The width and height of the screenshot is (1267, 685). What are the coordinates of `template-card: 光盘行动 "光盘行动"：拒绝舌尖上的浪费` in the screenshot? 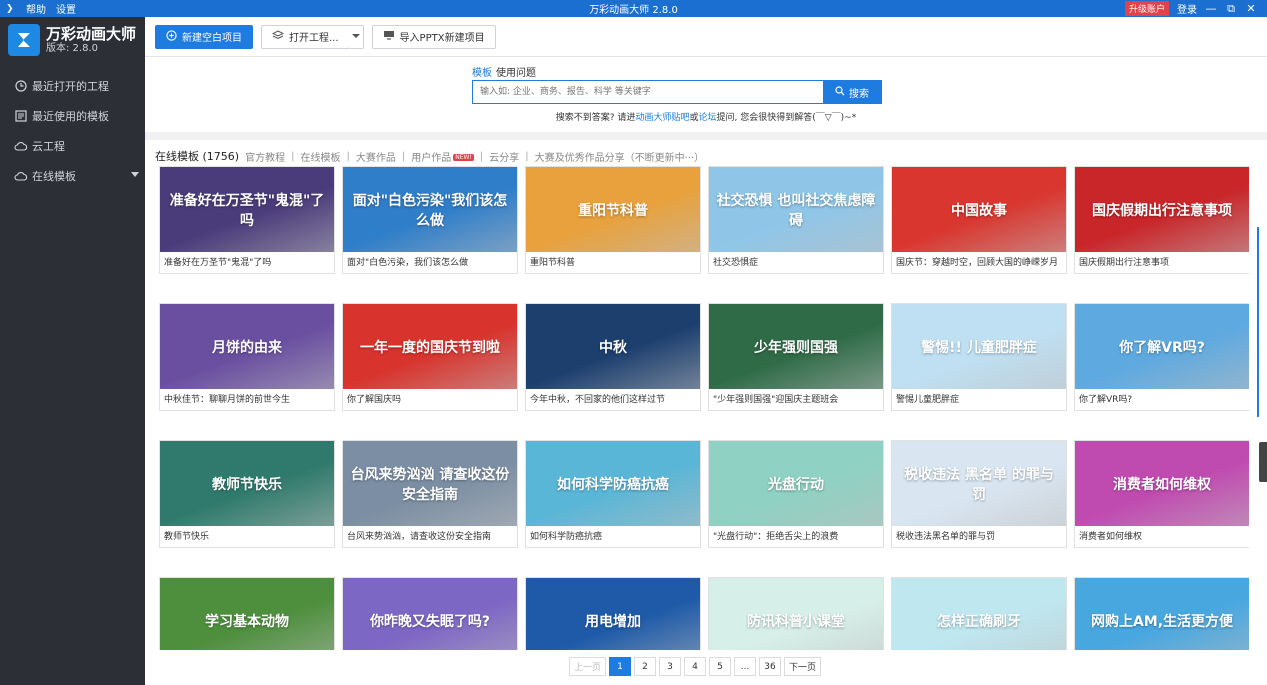 It's located at (796, 494).